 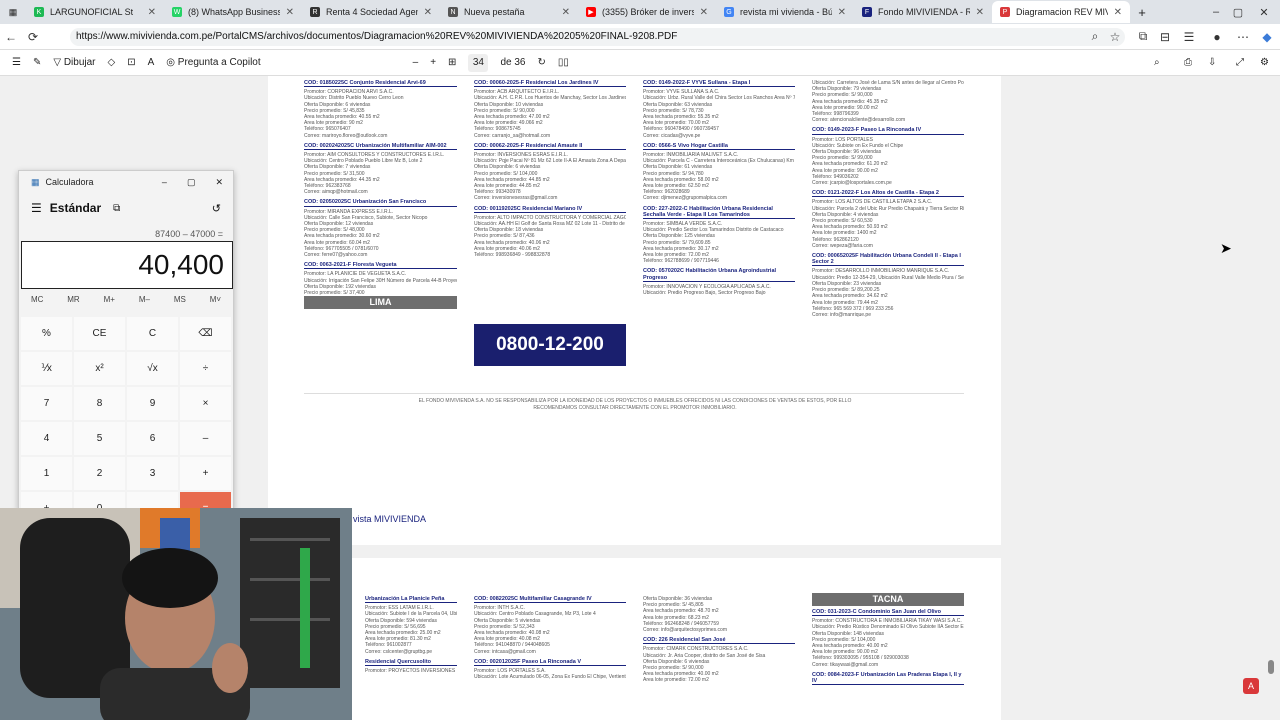 What do you see at coordinates (95, 12) in the screenshot?
I see `browser-tab: K LARGUNOFICIAL St ✕` at bounding box center [95, 12].